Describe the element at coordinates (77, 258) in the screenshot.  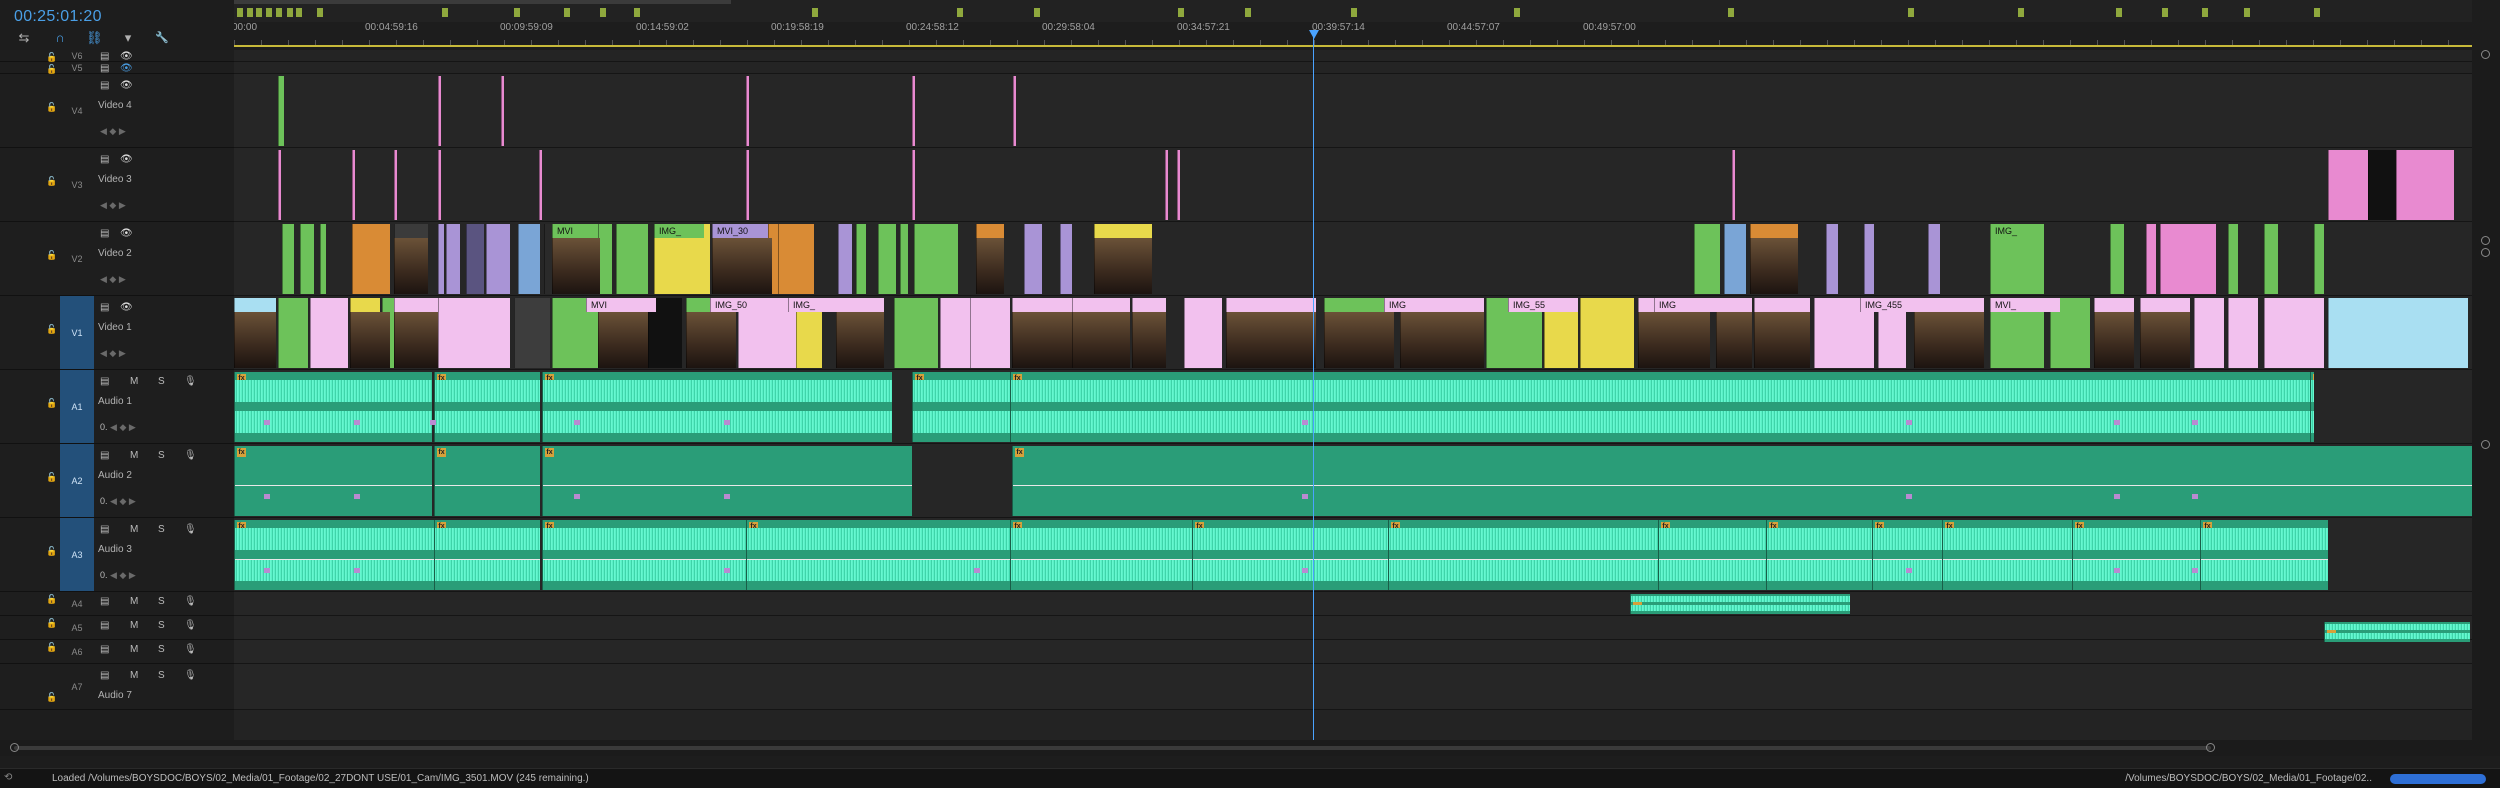
I see `track-target-v2: V2` at that location.